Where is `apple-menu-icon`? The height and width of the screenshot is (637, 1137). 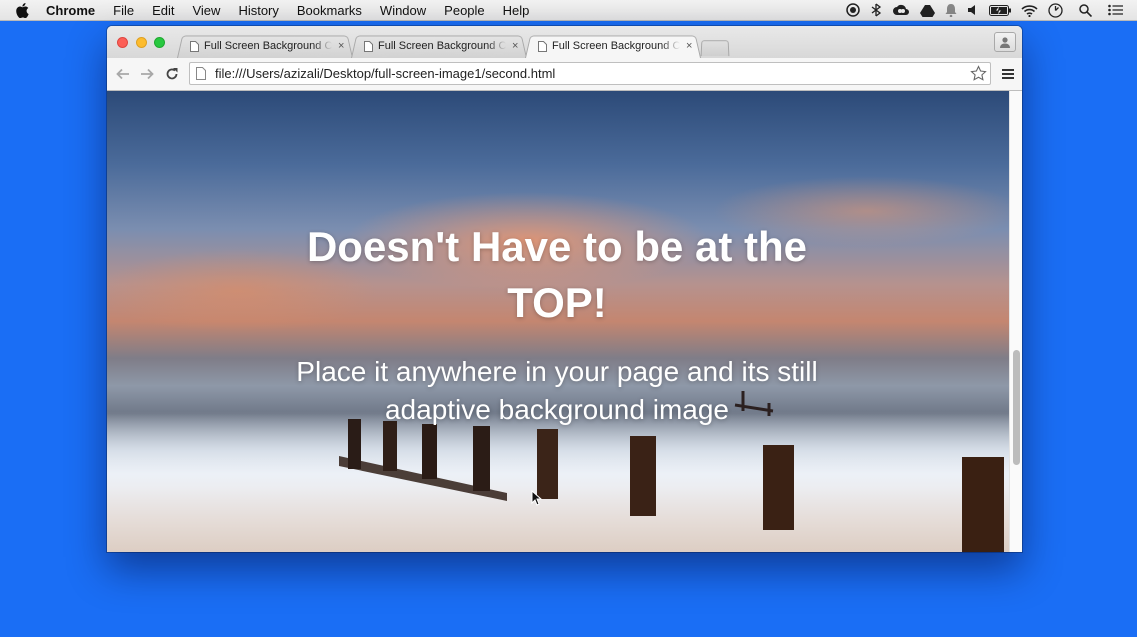 apple-menu-icon is located at coordinates (23, 10).